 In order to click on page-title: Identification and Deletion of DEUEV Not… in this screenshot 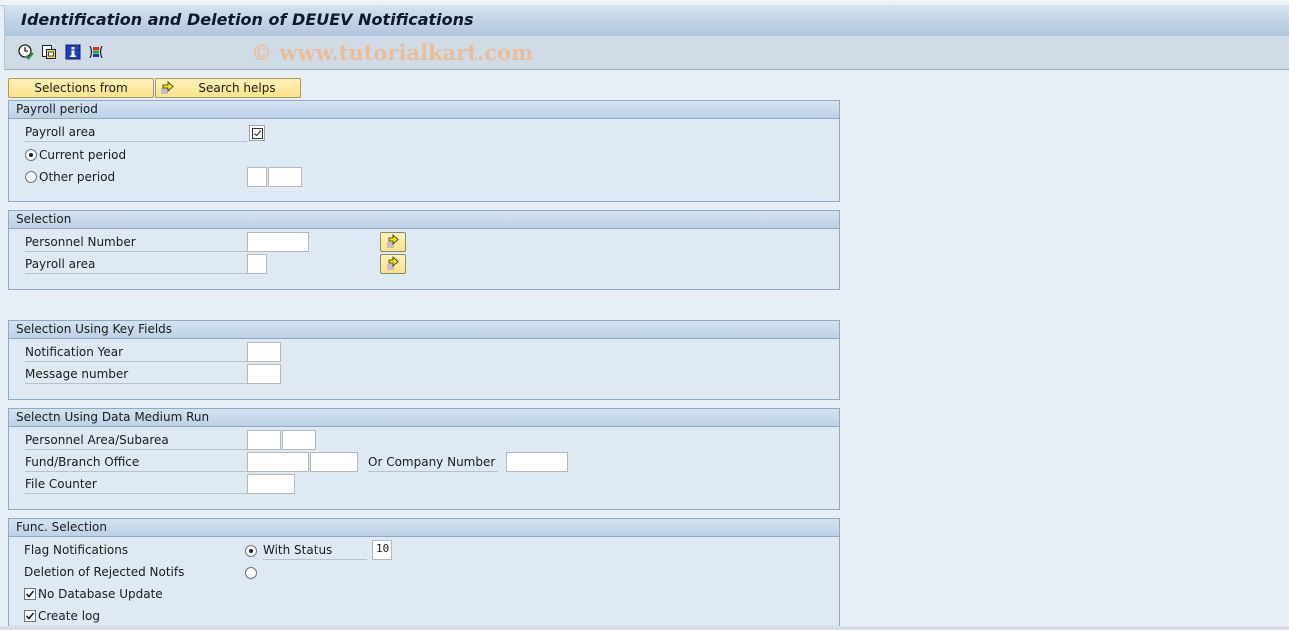, I will do `click(247, 19)`.